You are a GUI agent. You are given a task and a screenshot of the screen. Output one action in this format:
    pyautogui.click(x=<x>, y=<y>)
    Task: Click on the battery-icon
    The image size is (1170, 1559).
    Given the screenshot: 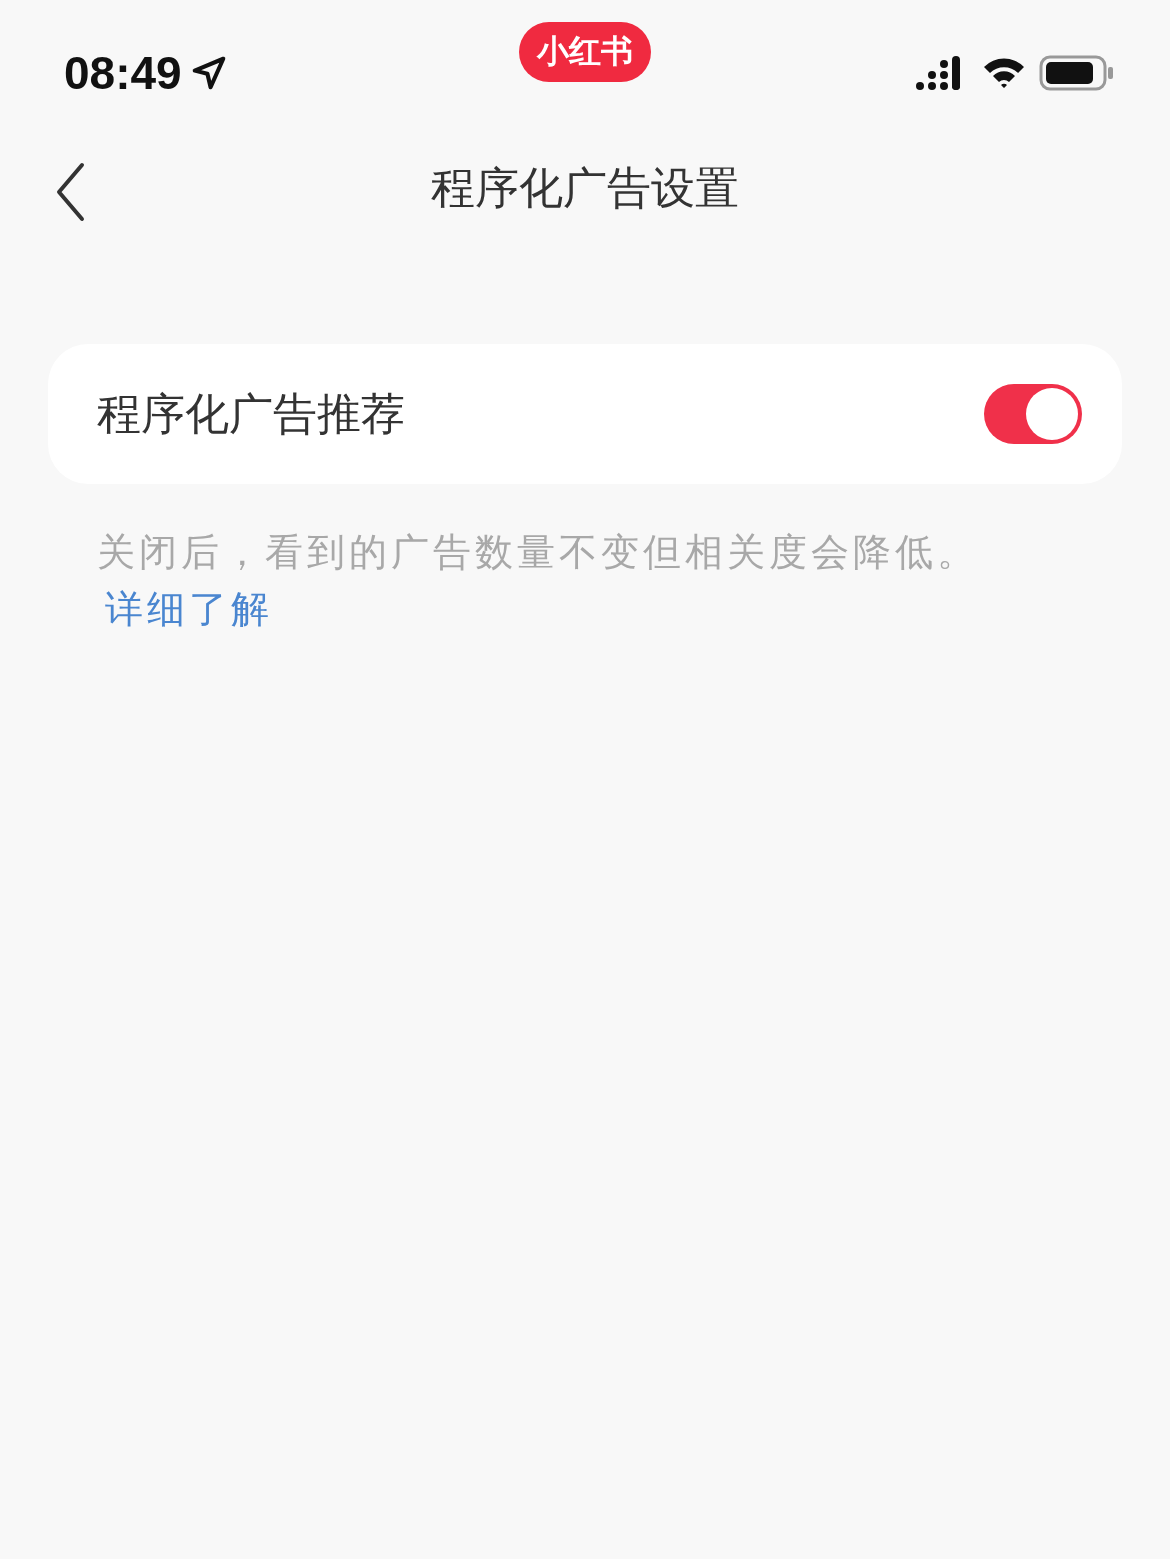 What is the action you would take?
    pyautogui.click(x=1077, y=73)
    